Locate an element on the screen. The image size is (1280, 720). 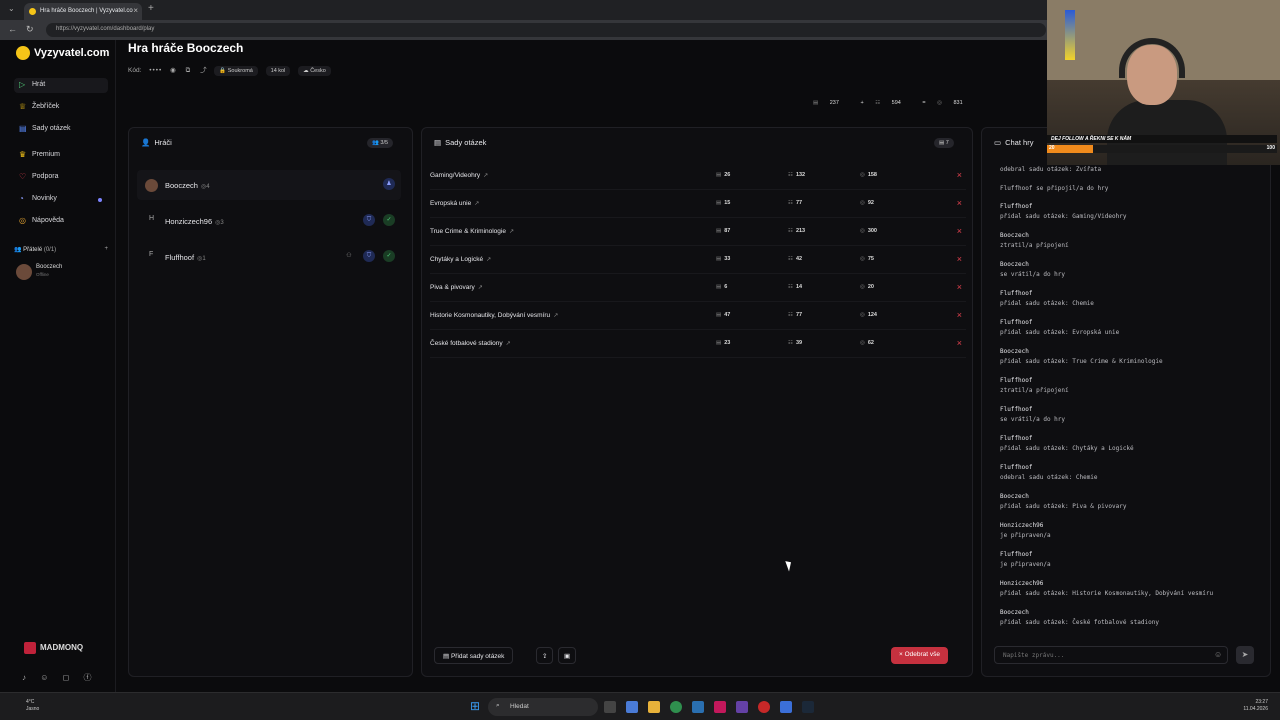
list-item: Gaming/Videohry ↗ ▤ 26 ☷ 132 ◎ 158 × is located at coordinates (698, 176).